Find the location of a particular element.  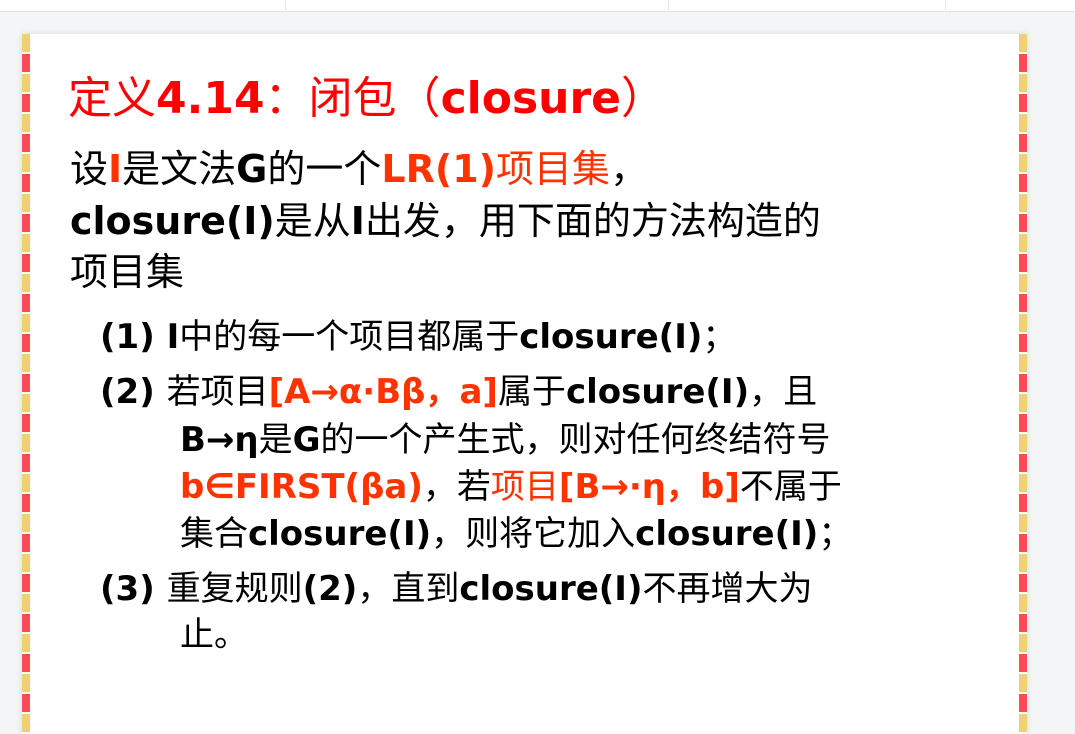

text-run: B→η is located at coordinates (219, 440).